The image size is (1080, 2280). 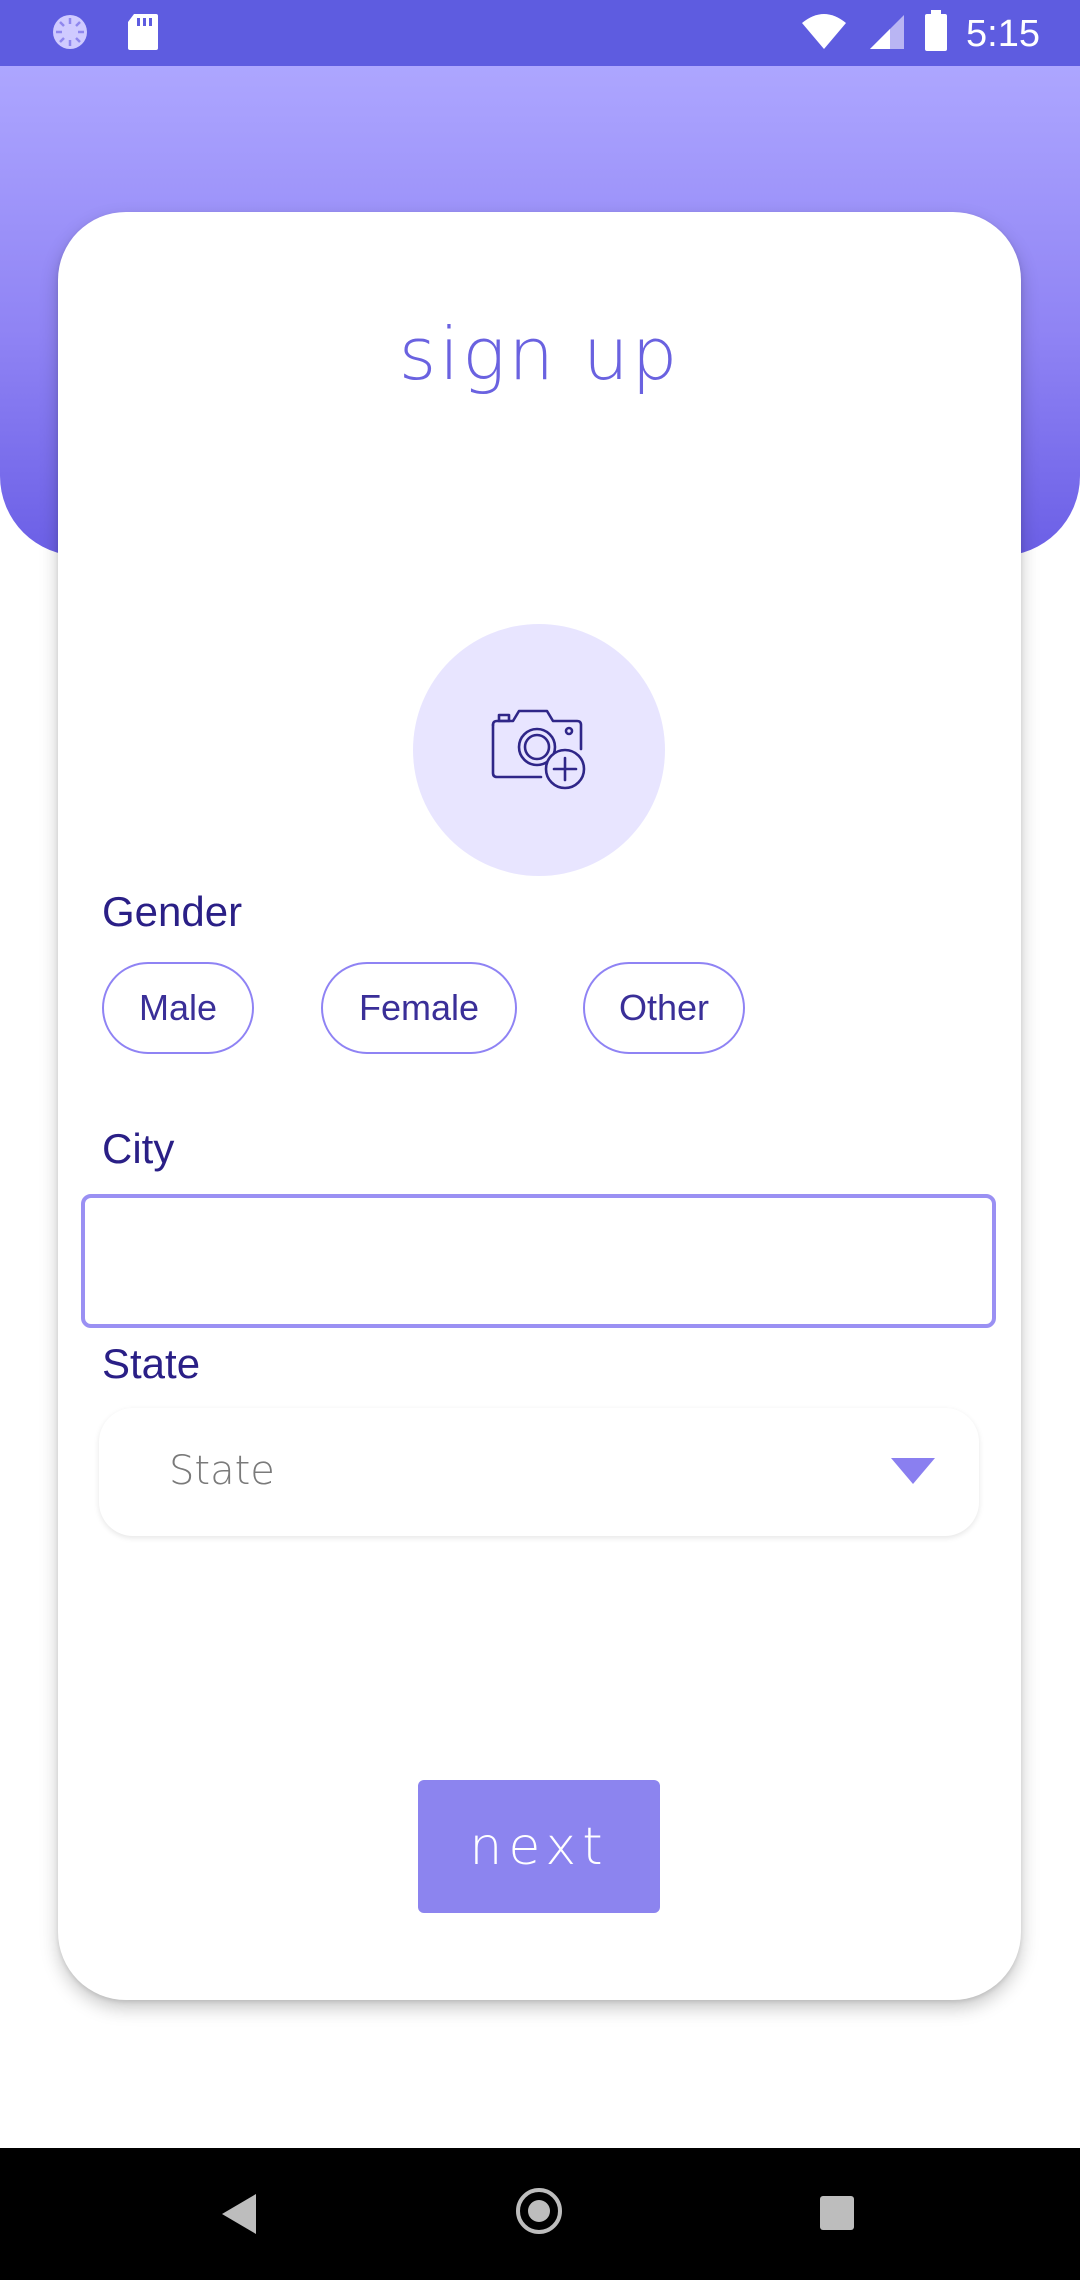 I want to click on battery-icon, so click(x=936, y=33).